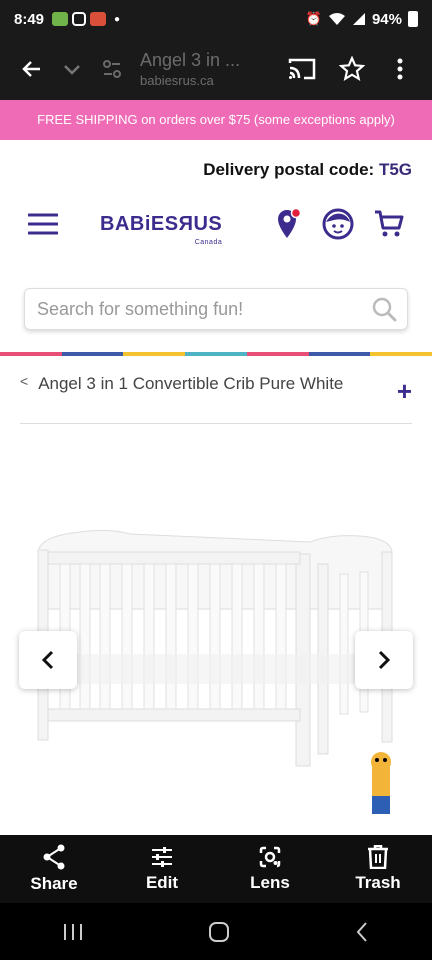  I want to click on more-notifications-icon: ●, so click(117, 19).